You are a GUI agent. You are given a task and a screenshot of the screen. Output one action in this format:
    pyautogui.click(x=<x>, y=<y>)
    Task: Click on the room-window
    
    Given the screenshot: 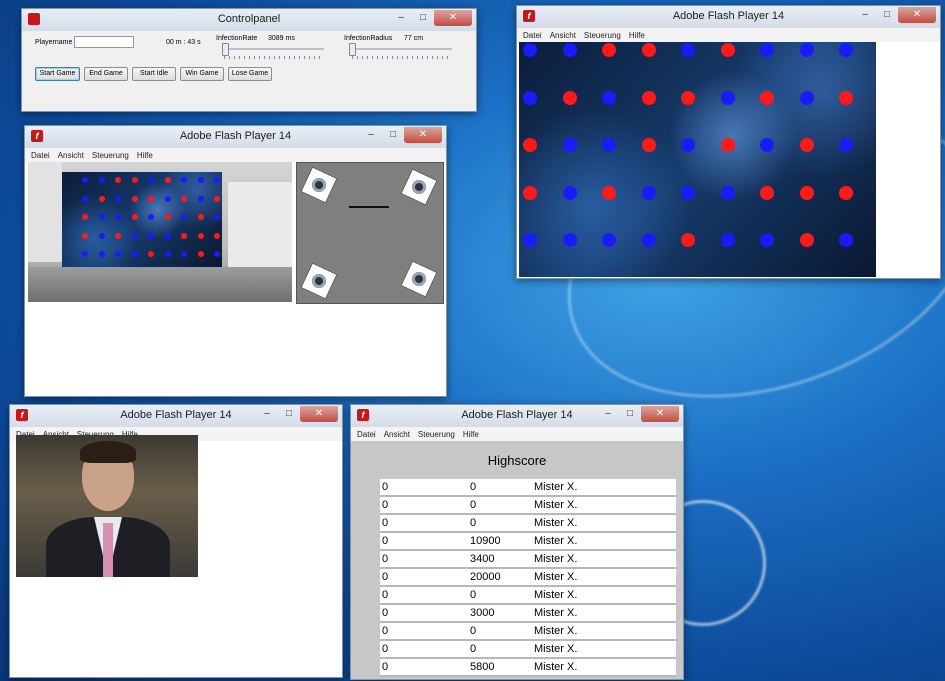 What is the action you would take?
    pyautogui.click(x=260, y=227)
    